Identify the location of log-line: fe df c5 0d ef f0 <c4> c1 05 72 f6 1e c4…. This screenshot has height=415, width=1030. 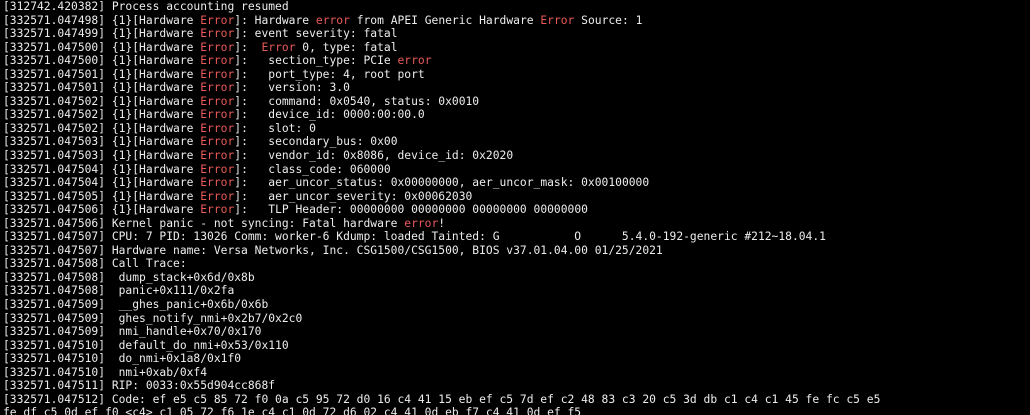
(516, 410).